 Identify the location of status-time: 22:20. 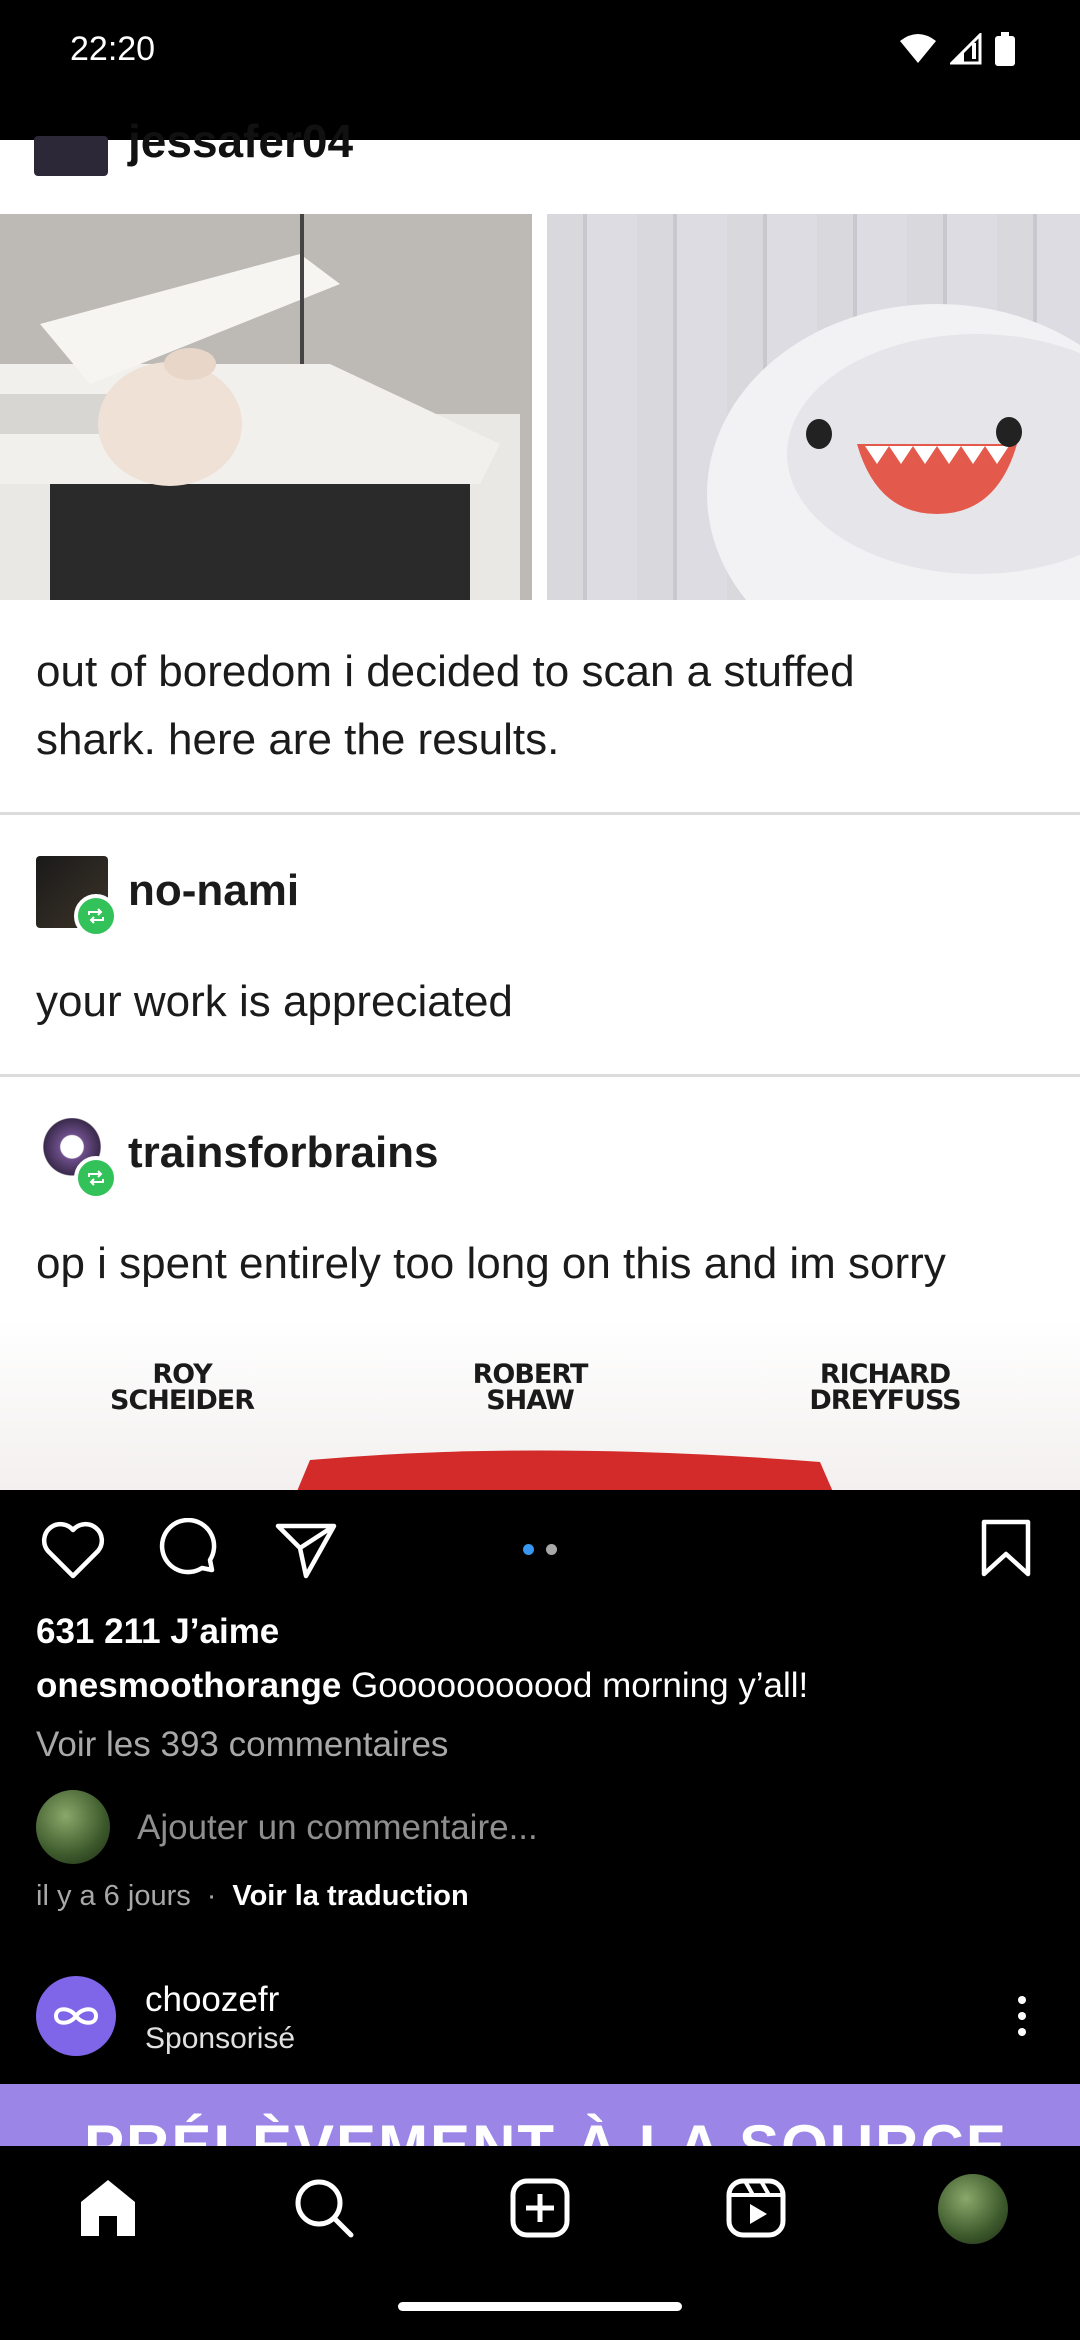
(113, 49).